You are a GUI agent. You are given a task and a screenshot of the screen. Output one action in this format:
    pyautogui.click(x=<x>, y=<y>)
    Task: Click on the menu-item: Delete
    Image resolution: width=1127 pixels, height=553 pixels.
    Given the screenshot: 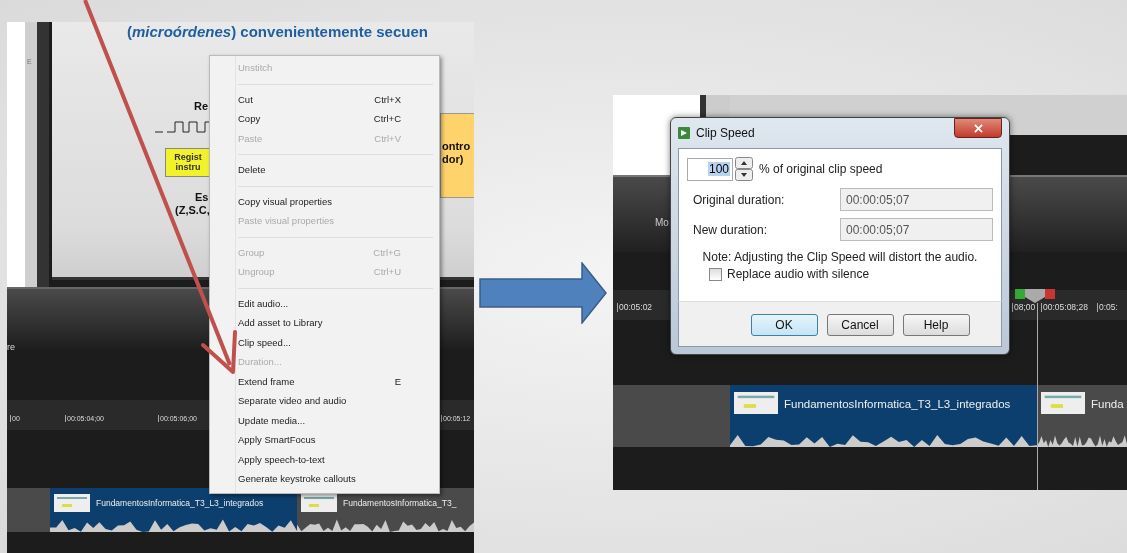 What is the action you would take?
    pyautogui.click(x=324, y=170)
    